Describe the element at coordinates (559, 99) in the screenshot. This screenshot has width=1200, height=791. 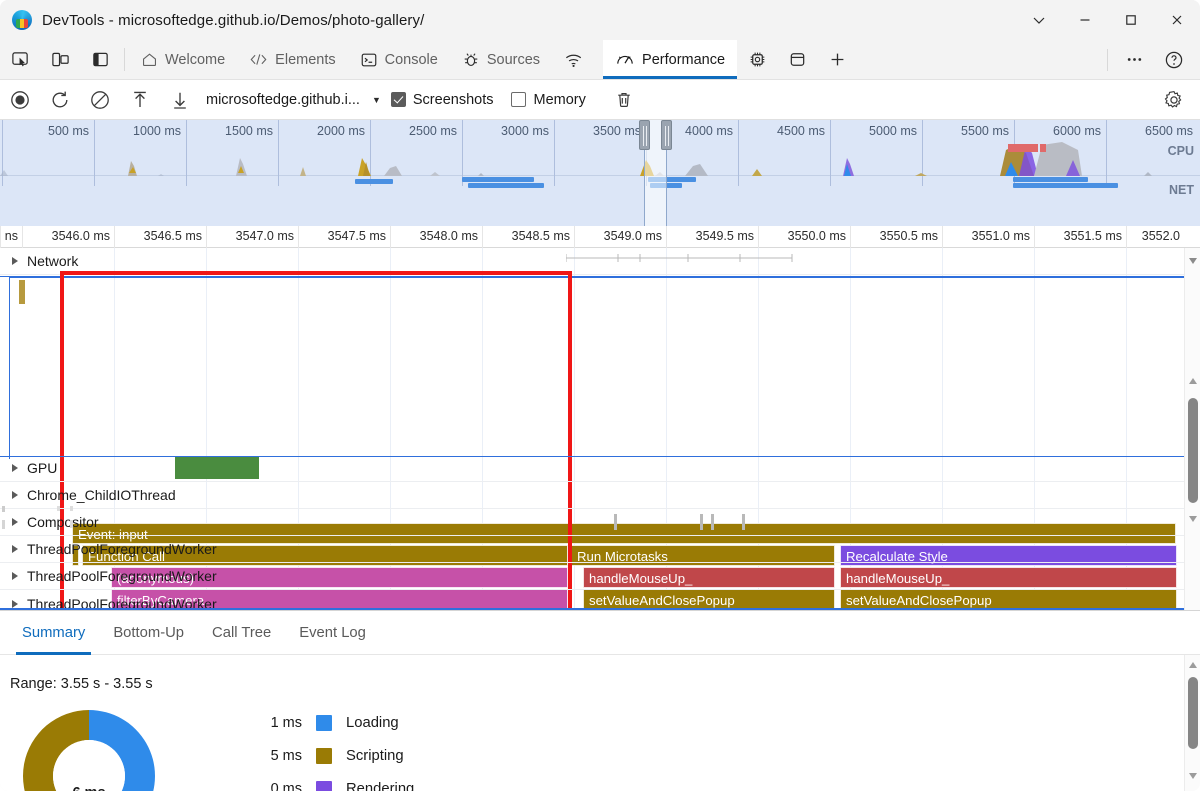
I see `memory-label: Memory` at that location.